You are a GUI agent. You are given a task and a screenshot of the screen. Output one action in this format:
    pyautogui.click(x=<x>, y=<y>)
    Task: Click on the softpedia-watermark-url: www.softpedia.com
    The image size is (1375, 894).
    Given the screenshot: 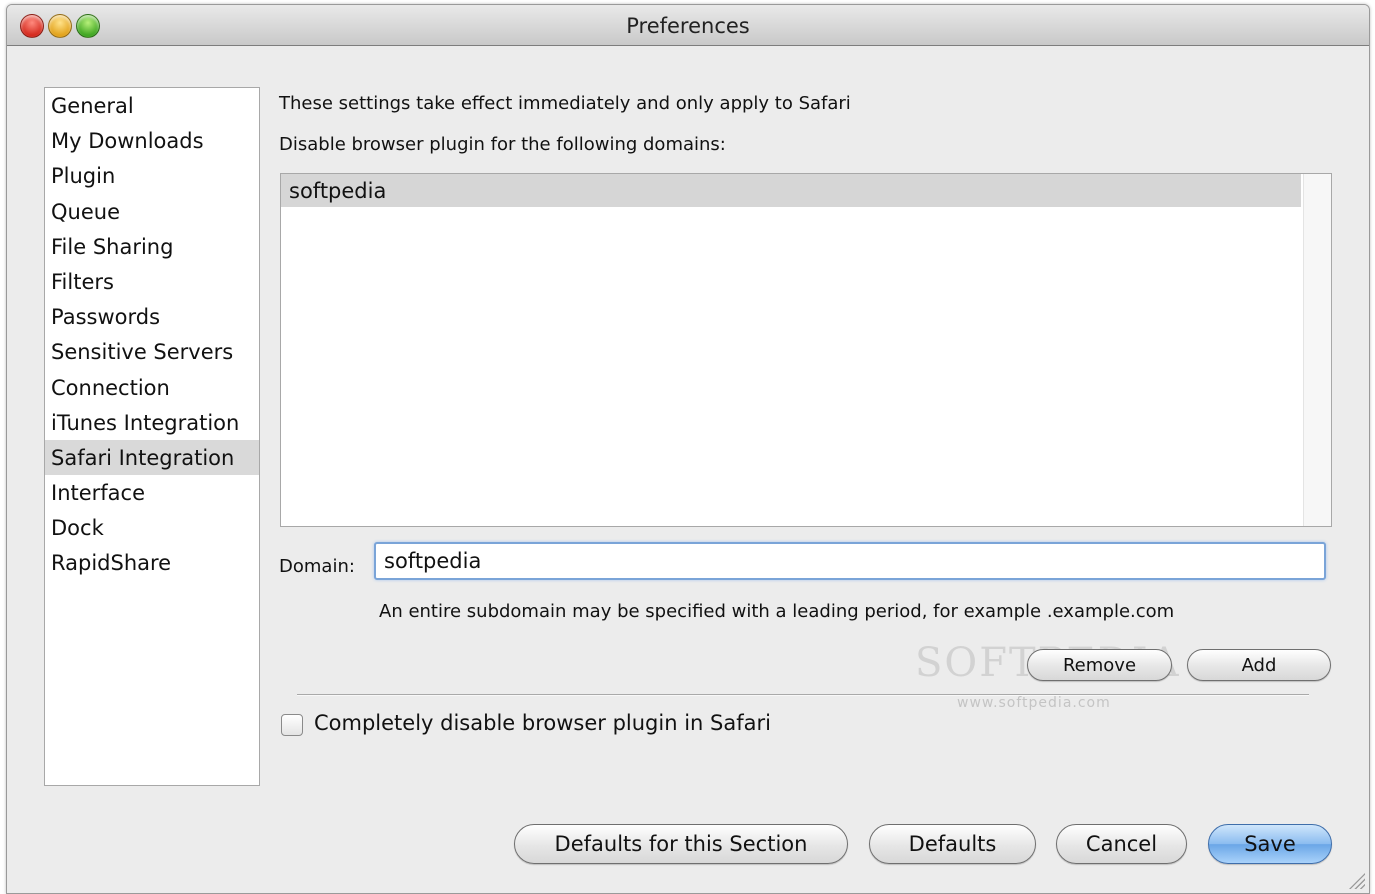 What is the action you would take?
    pyautogui.click(x=1034, y=703)
    